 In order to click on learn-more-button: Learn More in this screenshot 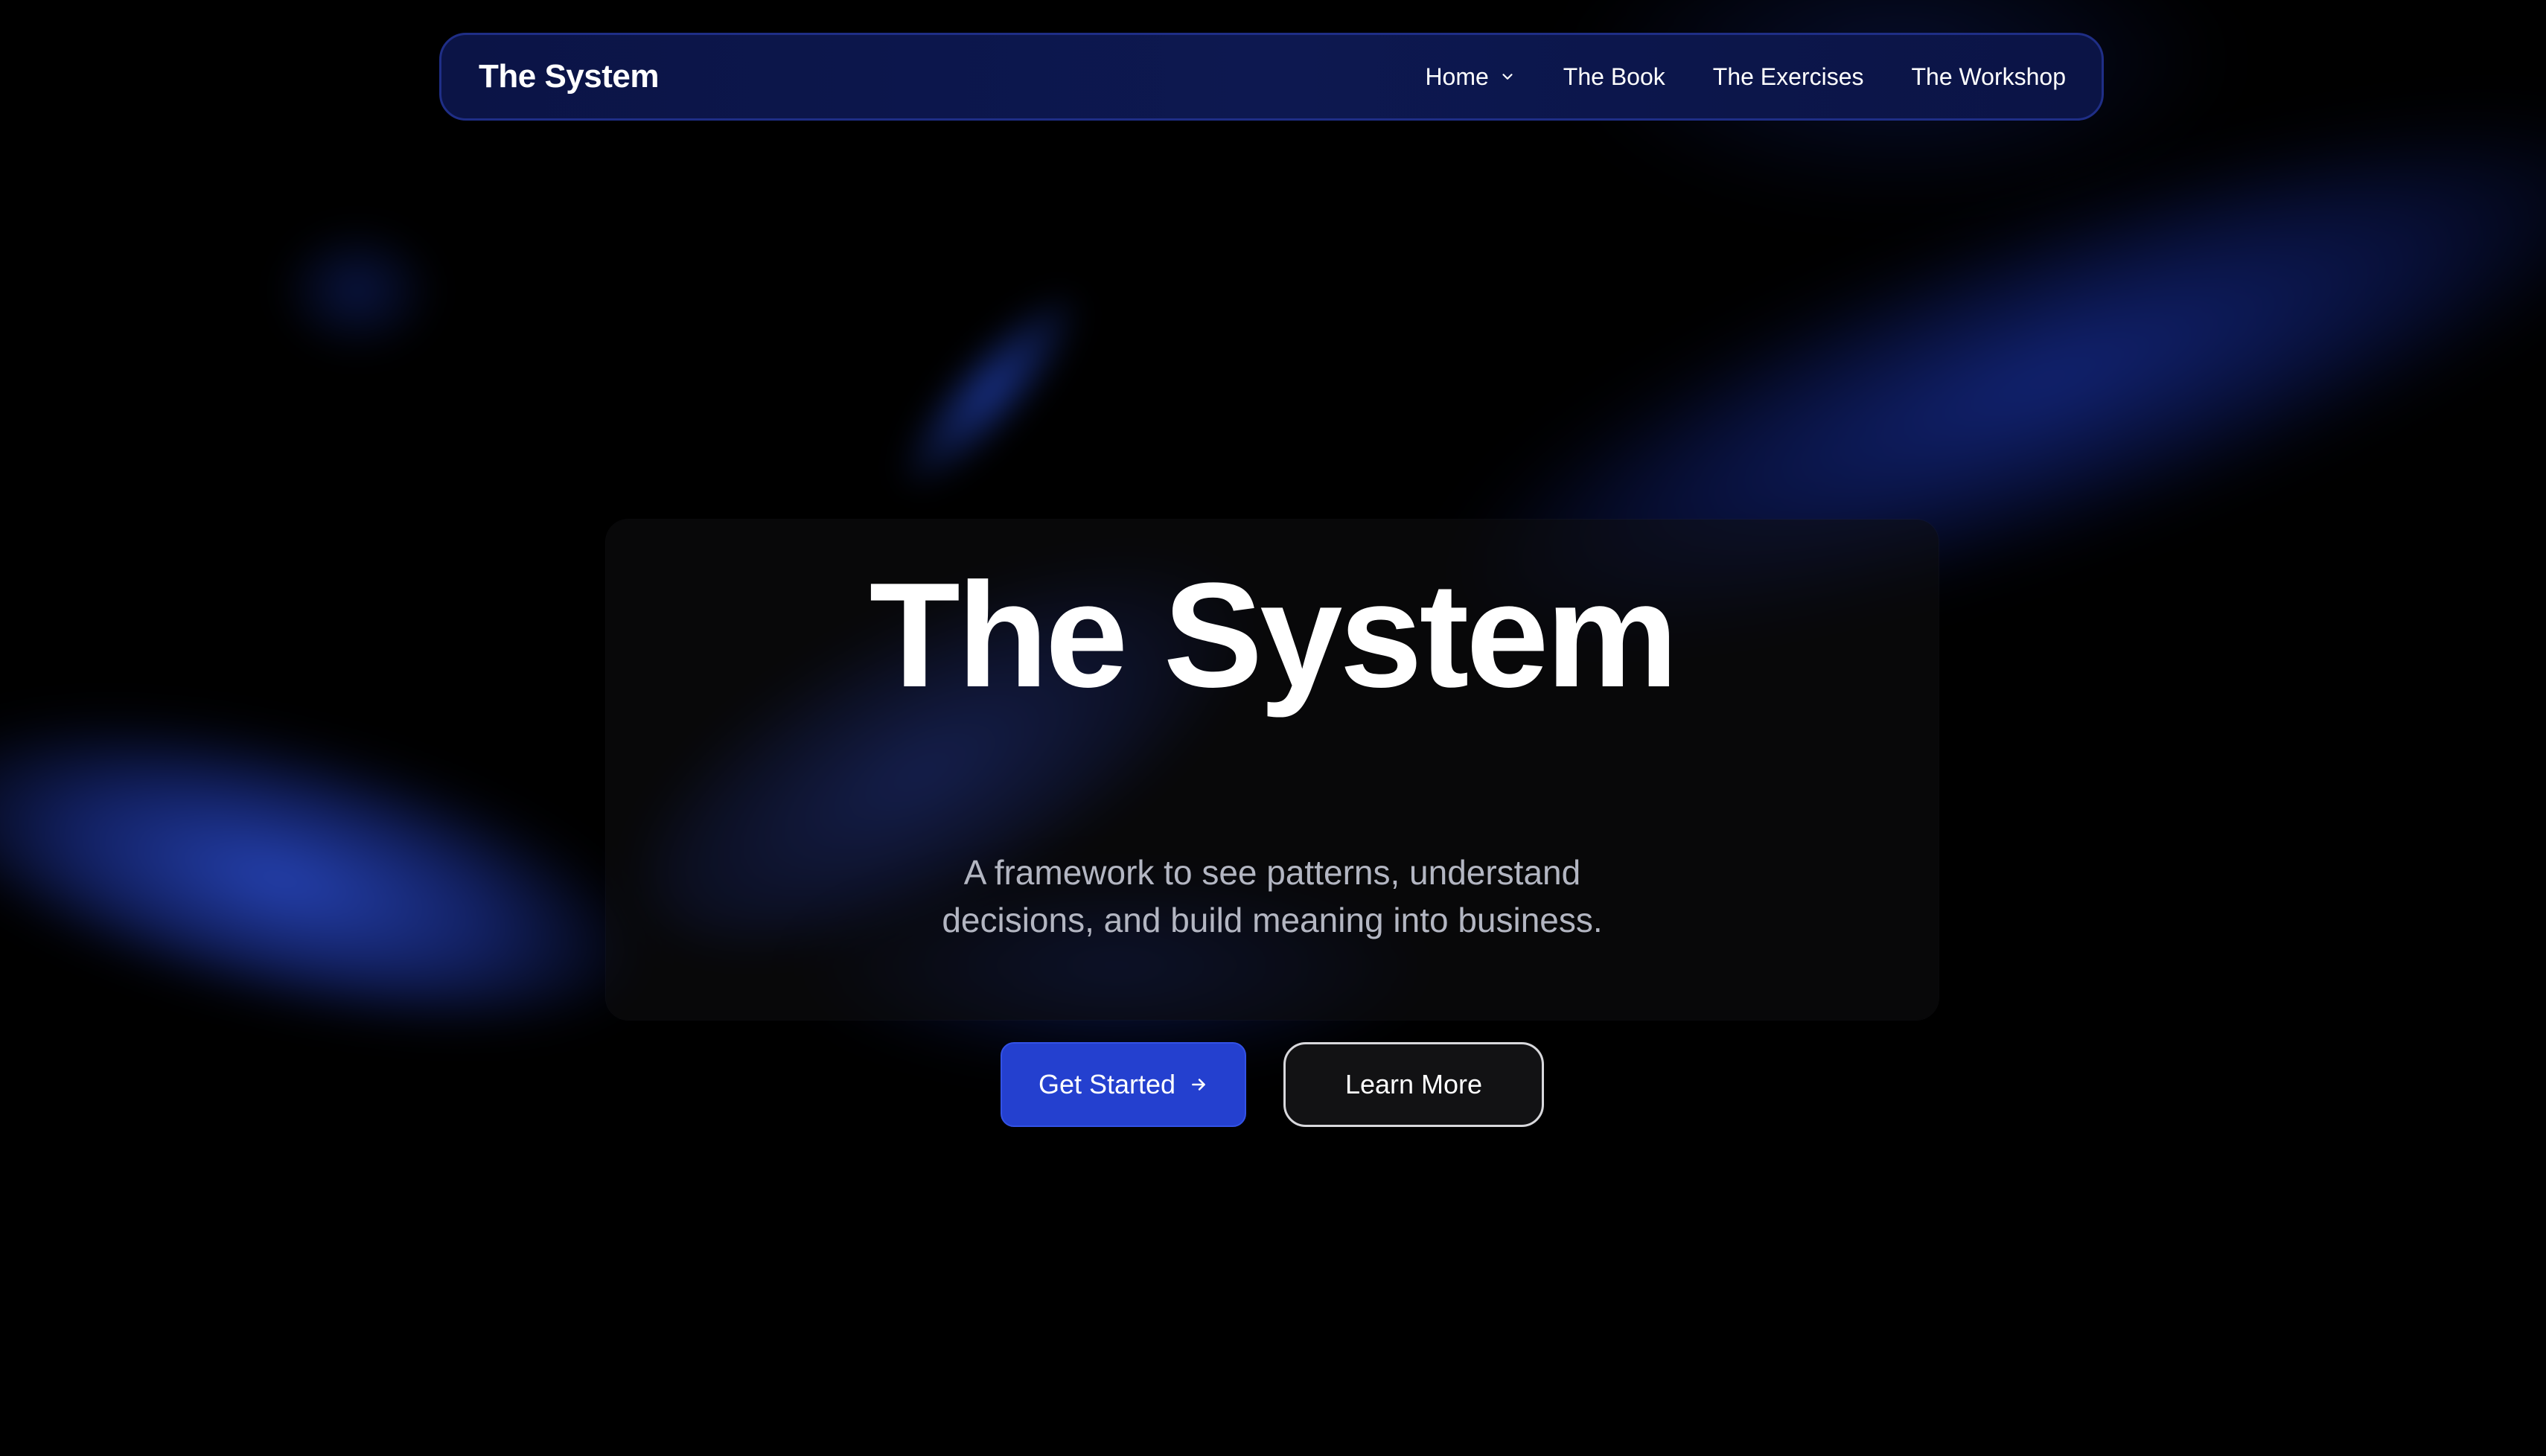, I will do `click(1413, 1084)`.